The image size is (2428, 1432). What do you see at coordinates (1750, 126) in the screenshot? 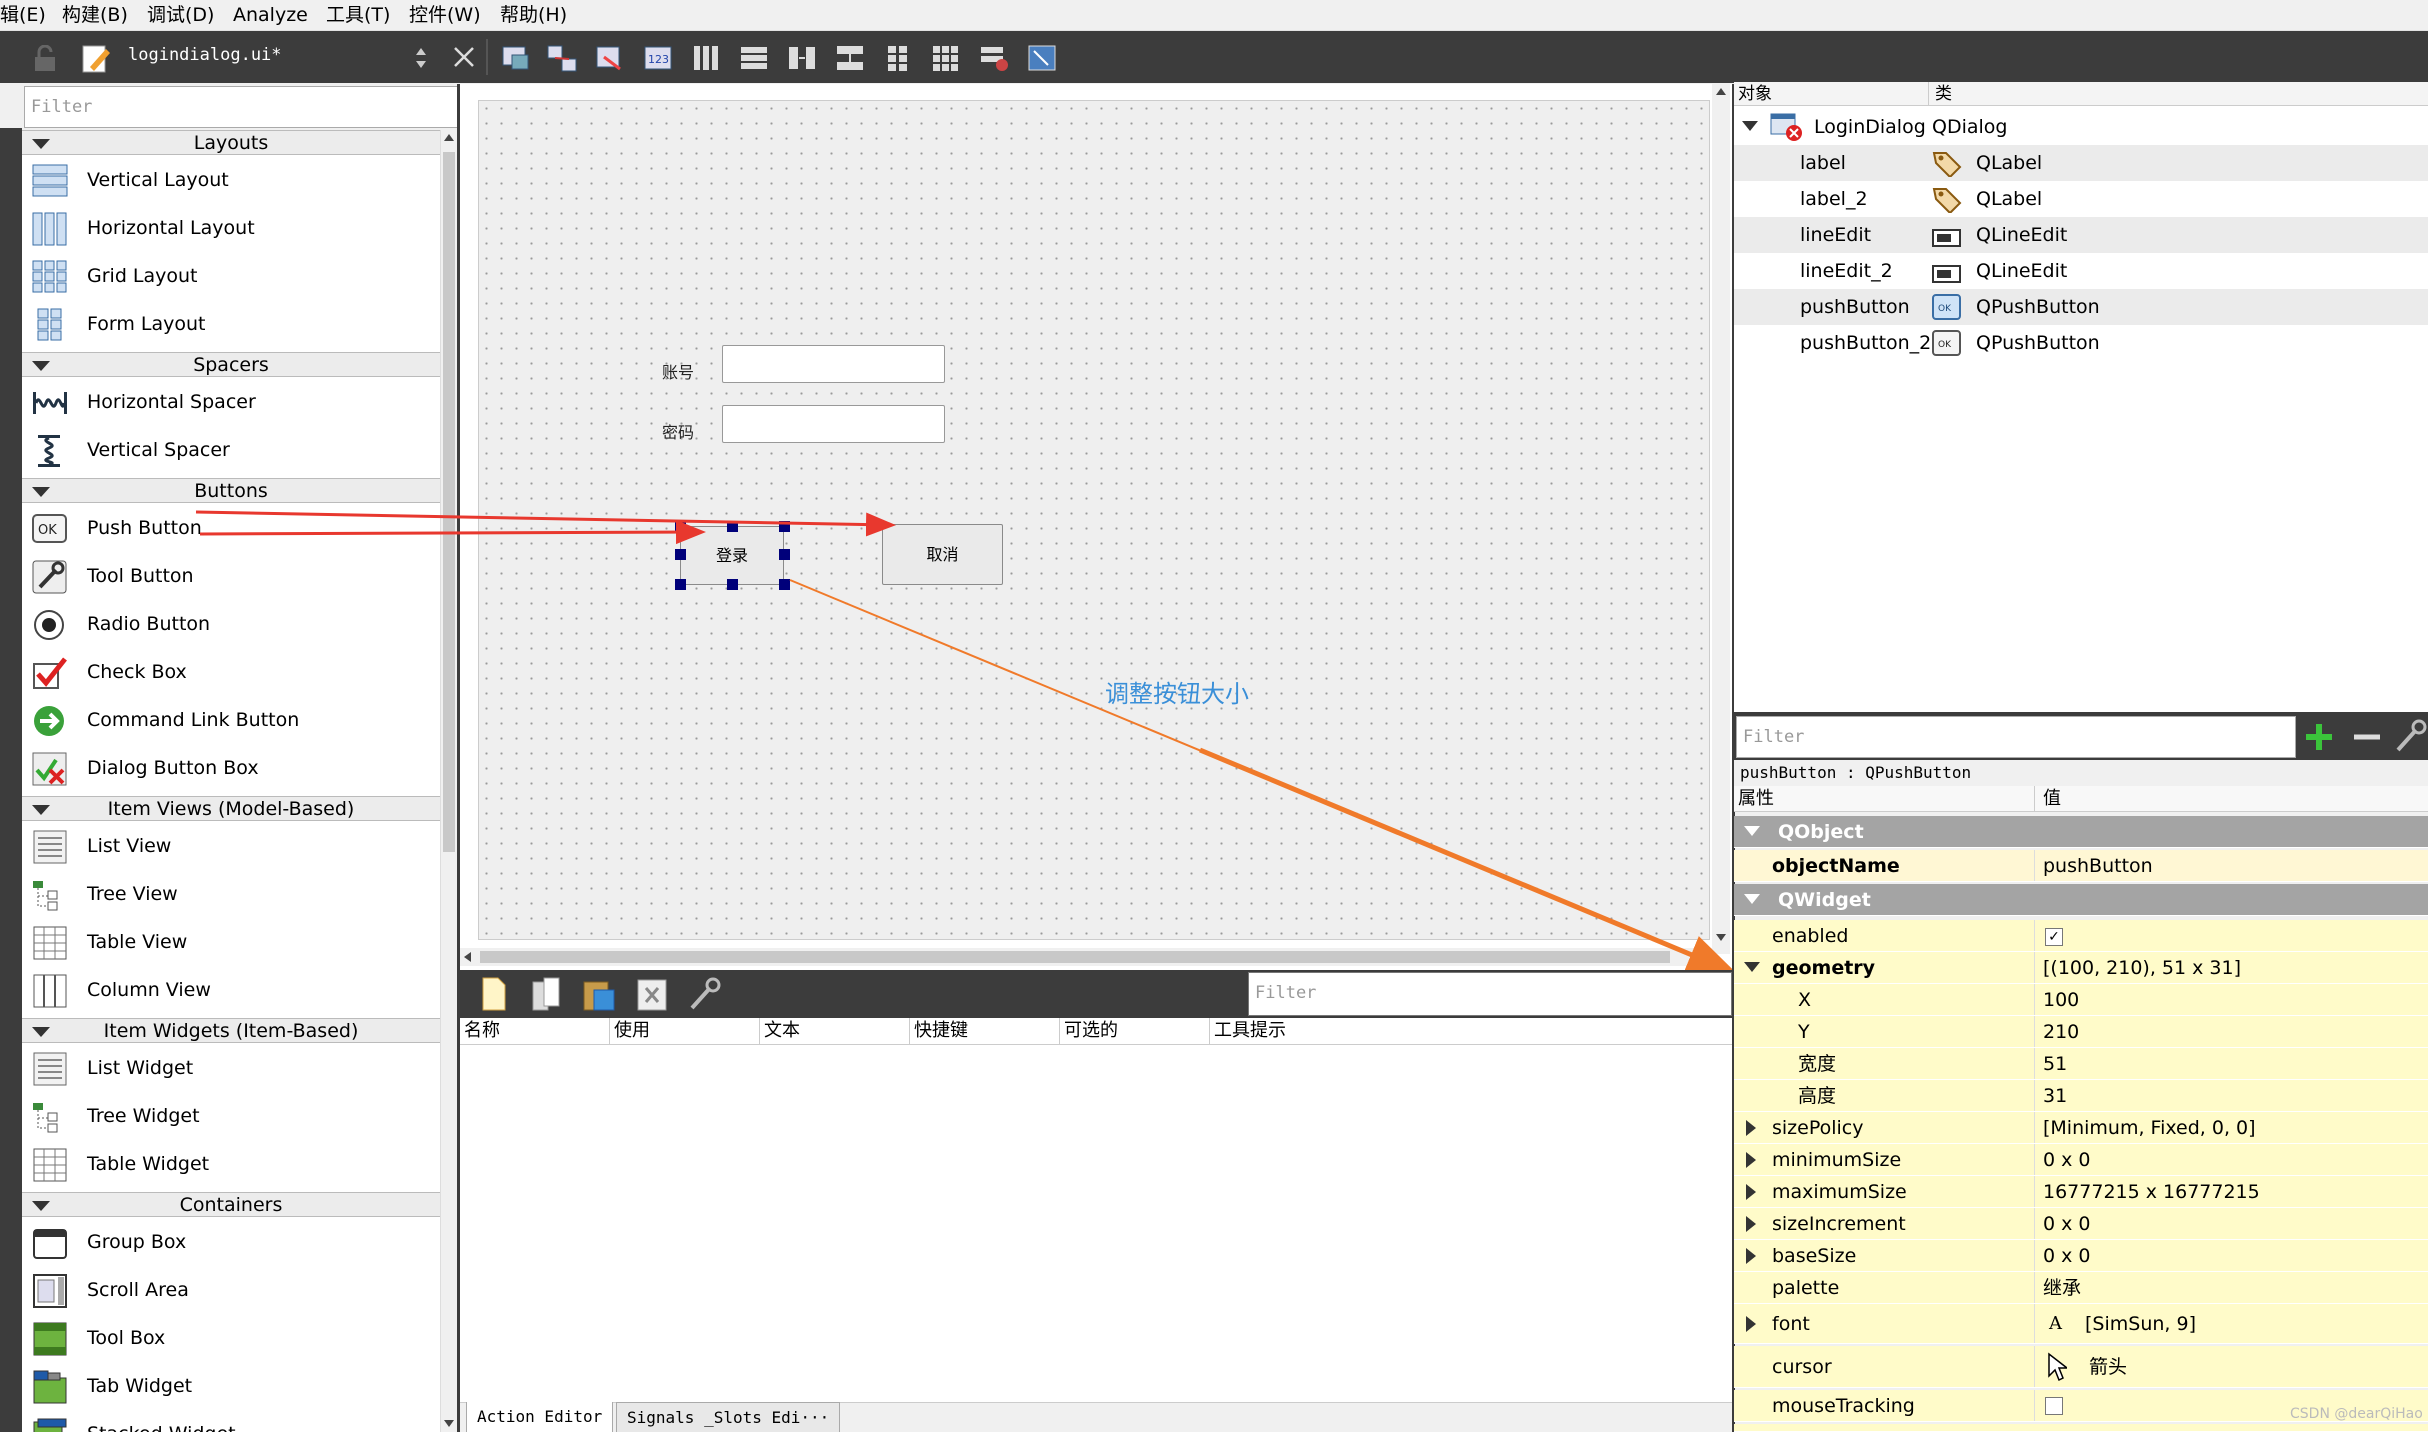
I see `collapse-icon` at bounding box center [1750, 126].